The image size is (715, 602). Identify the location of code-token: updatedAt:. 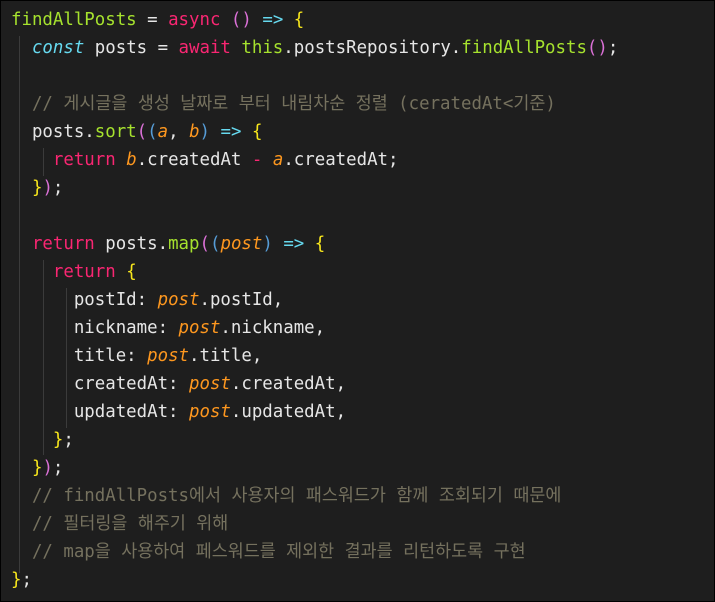
(100, 412).